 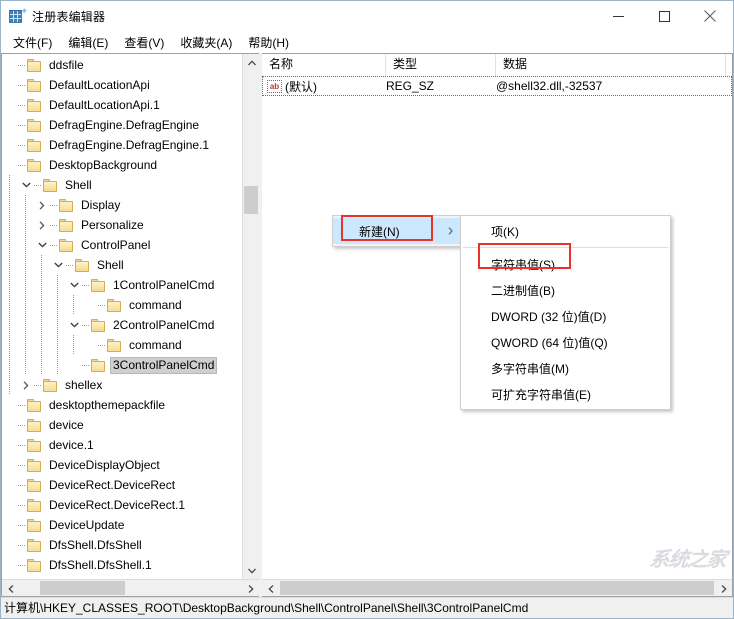 What do you see at coordinates (251, 62) in the screenshot?
I see `scroll-up-icon` at bounding box center [251, 62].